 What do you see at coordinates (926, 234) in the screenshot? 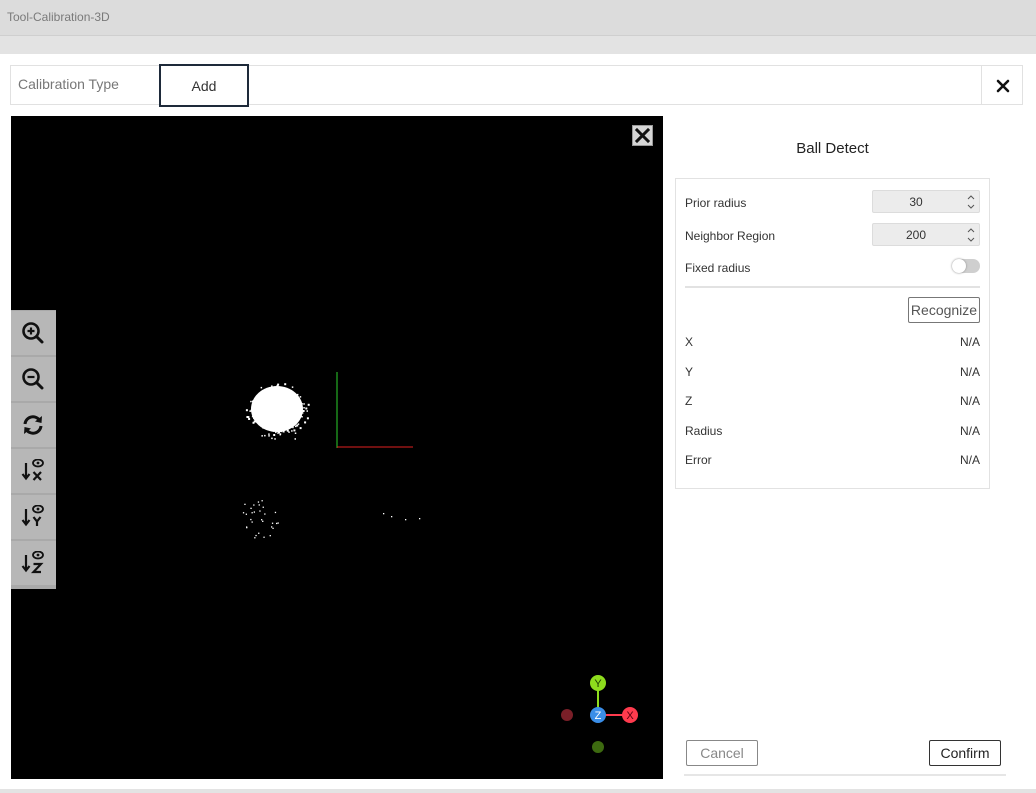
I see `neighbor-region-spinner: 200` at bounding box center [926, 234].